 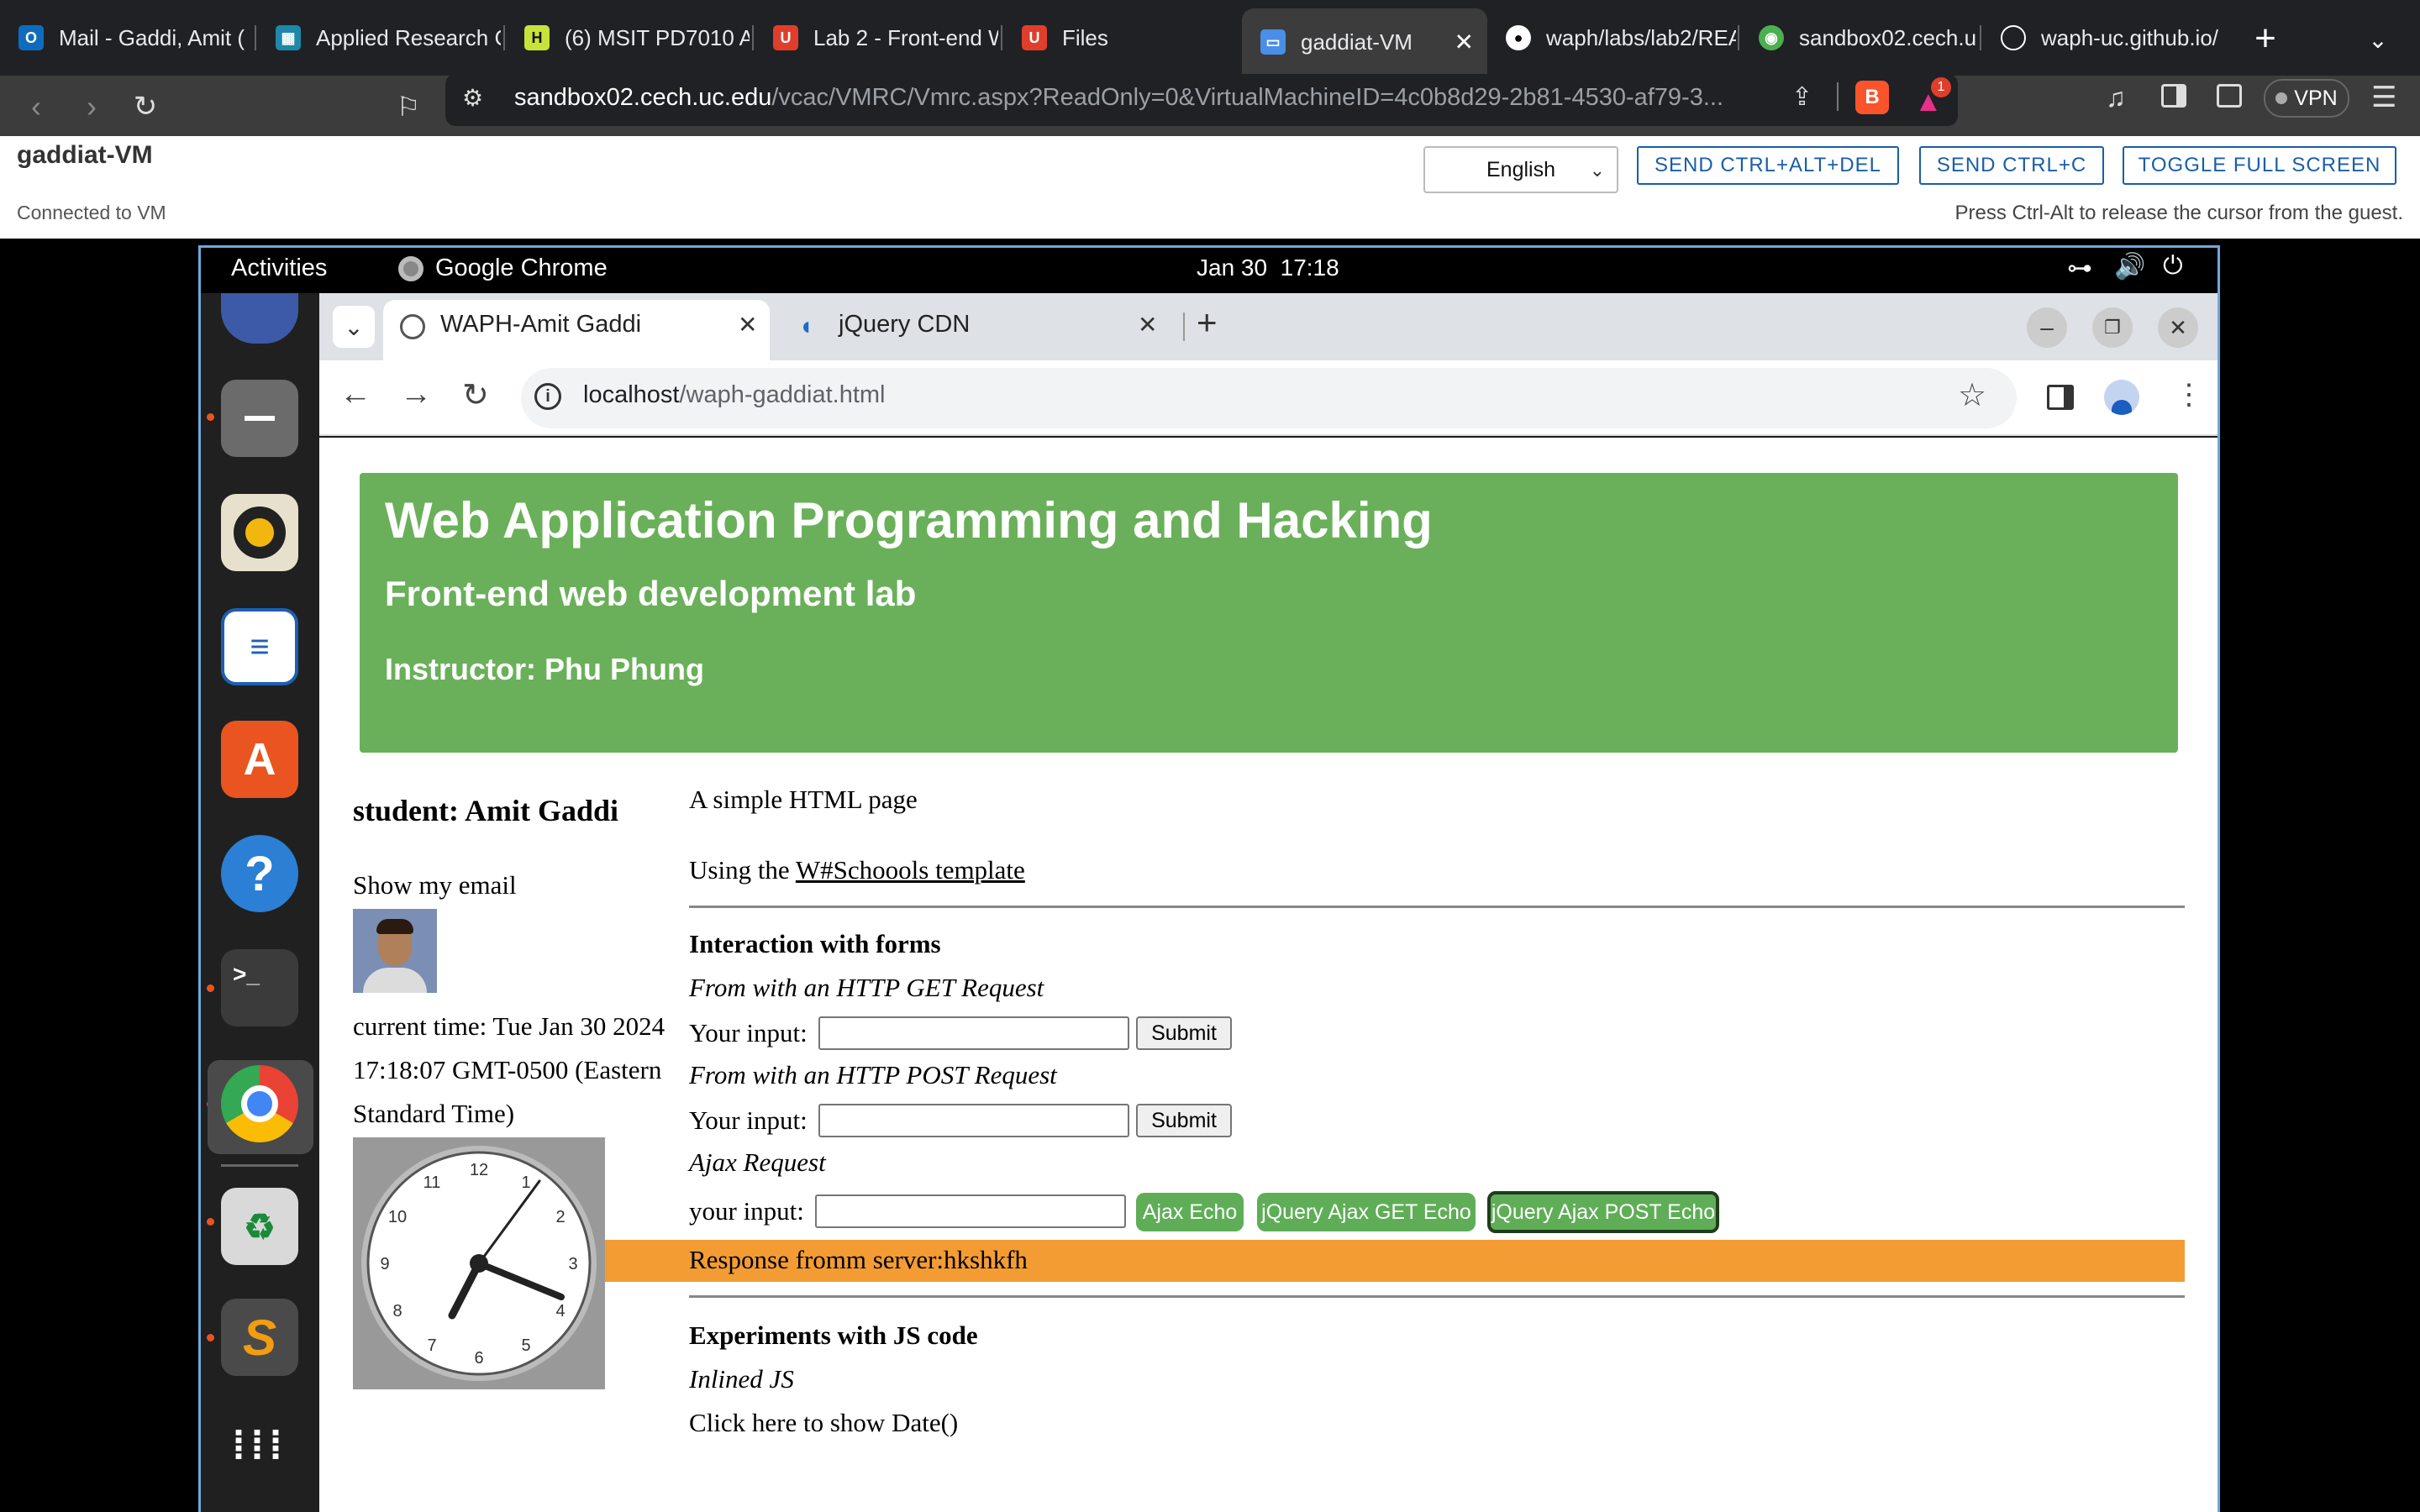 I want to click on msit-icon: H, so click(x=537, y=37).